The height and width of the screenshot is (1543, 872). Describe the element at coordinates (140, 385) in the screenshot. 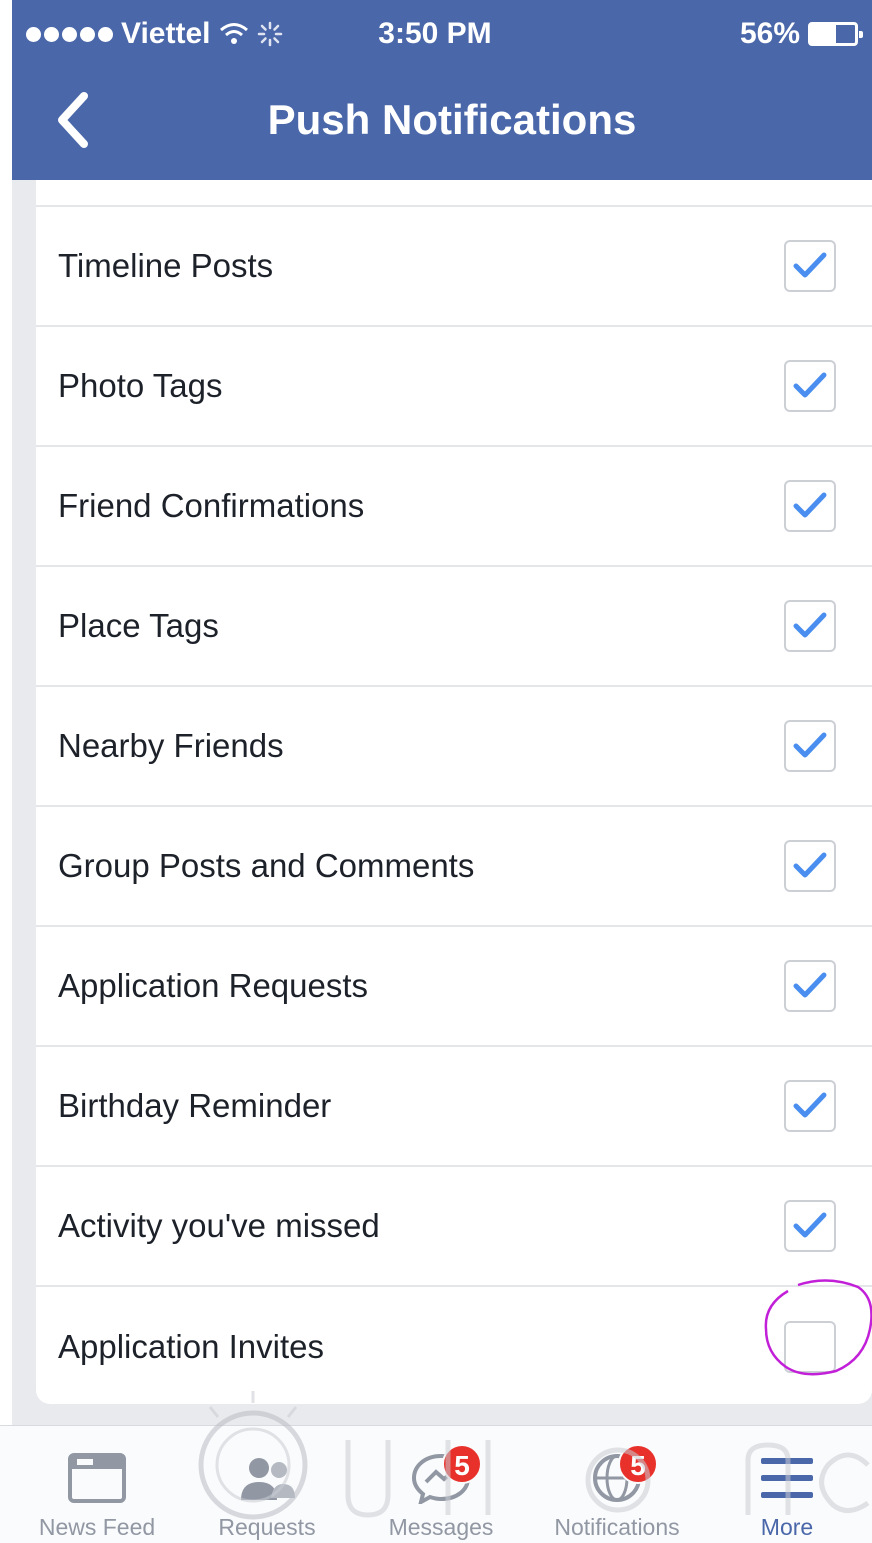

I see `setting-label: Photo Tags` at that location.